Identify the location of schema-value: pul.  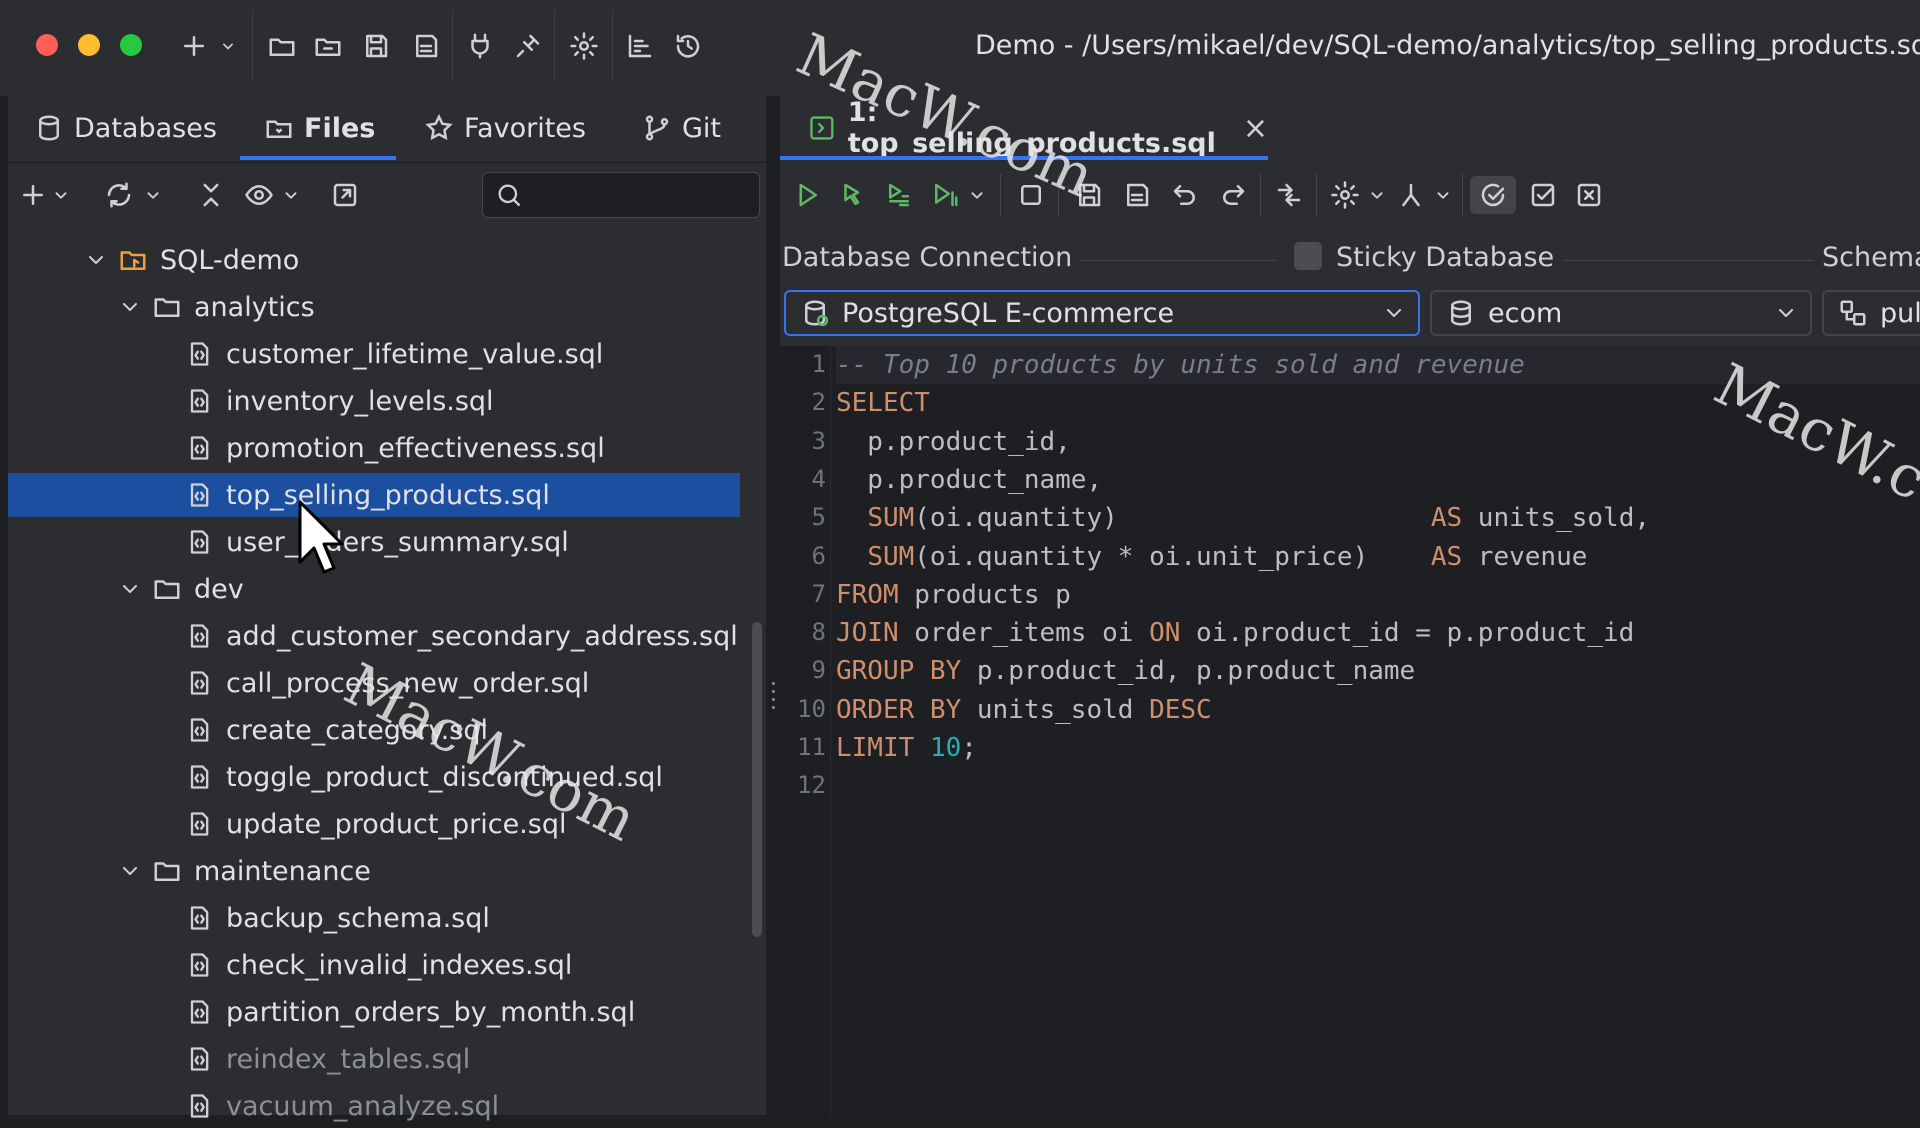
(1900, 313).